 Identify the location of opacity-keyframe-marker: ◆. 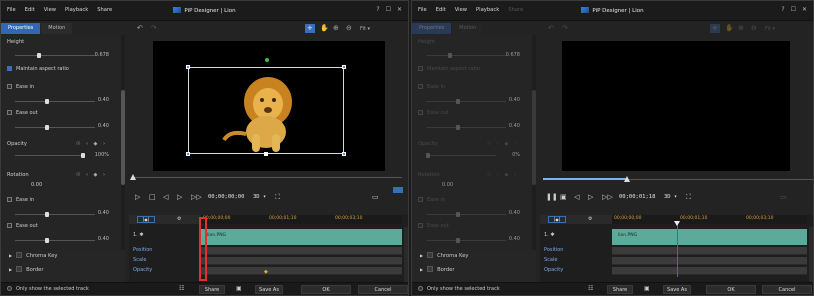
(266, 272).